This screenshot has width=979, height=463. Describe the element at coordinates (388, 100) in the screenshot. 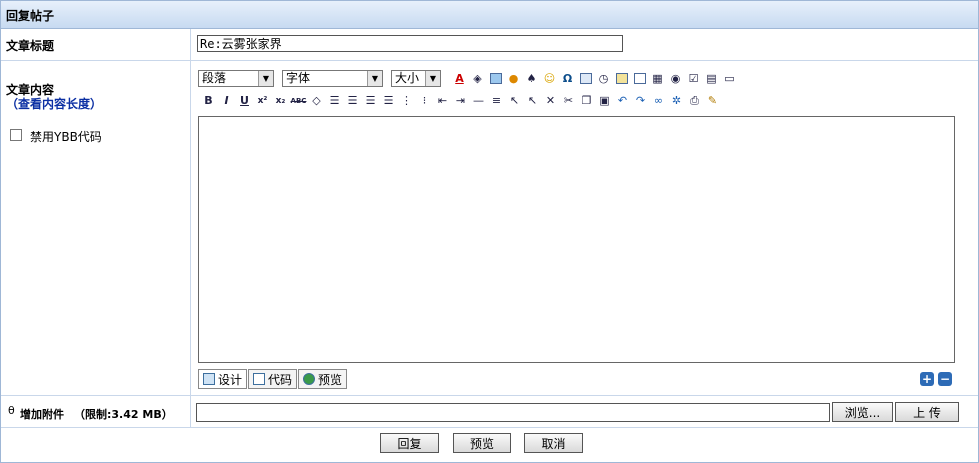

I see `align-justify-icon: ☰` at that location.